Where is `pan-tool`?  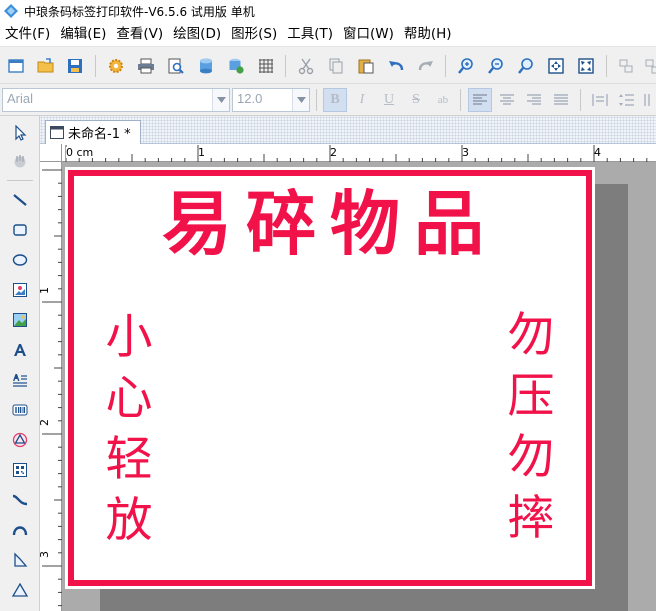 pan-tool is located at coordinates (20, 161).